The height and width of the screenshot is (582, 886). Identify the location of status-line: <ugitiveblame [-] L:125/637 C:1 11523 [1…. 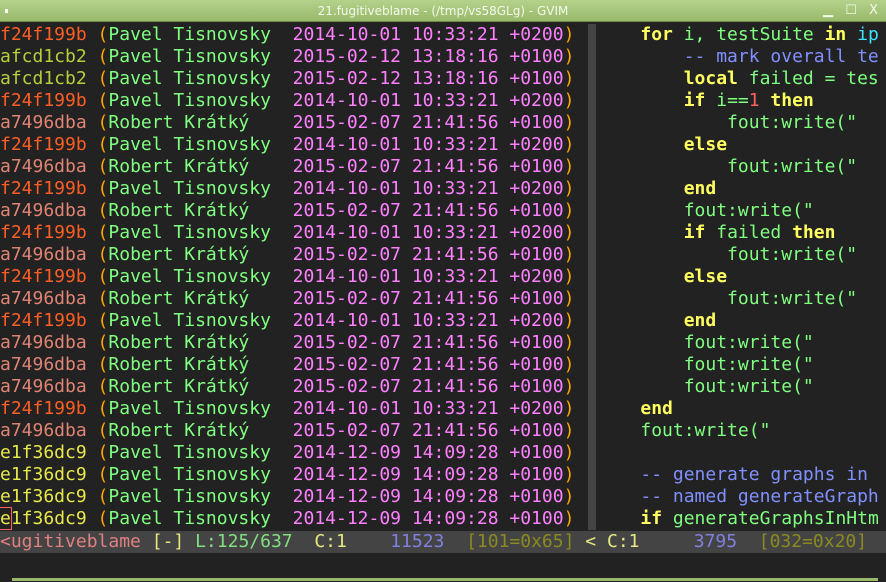
(443, 542).